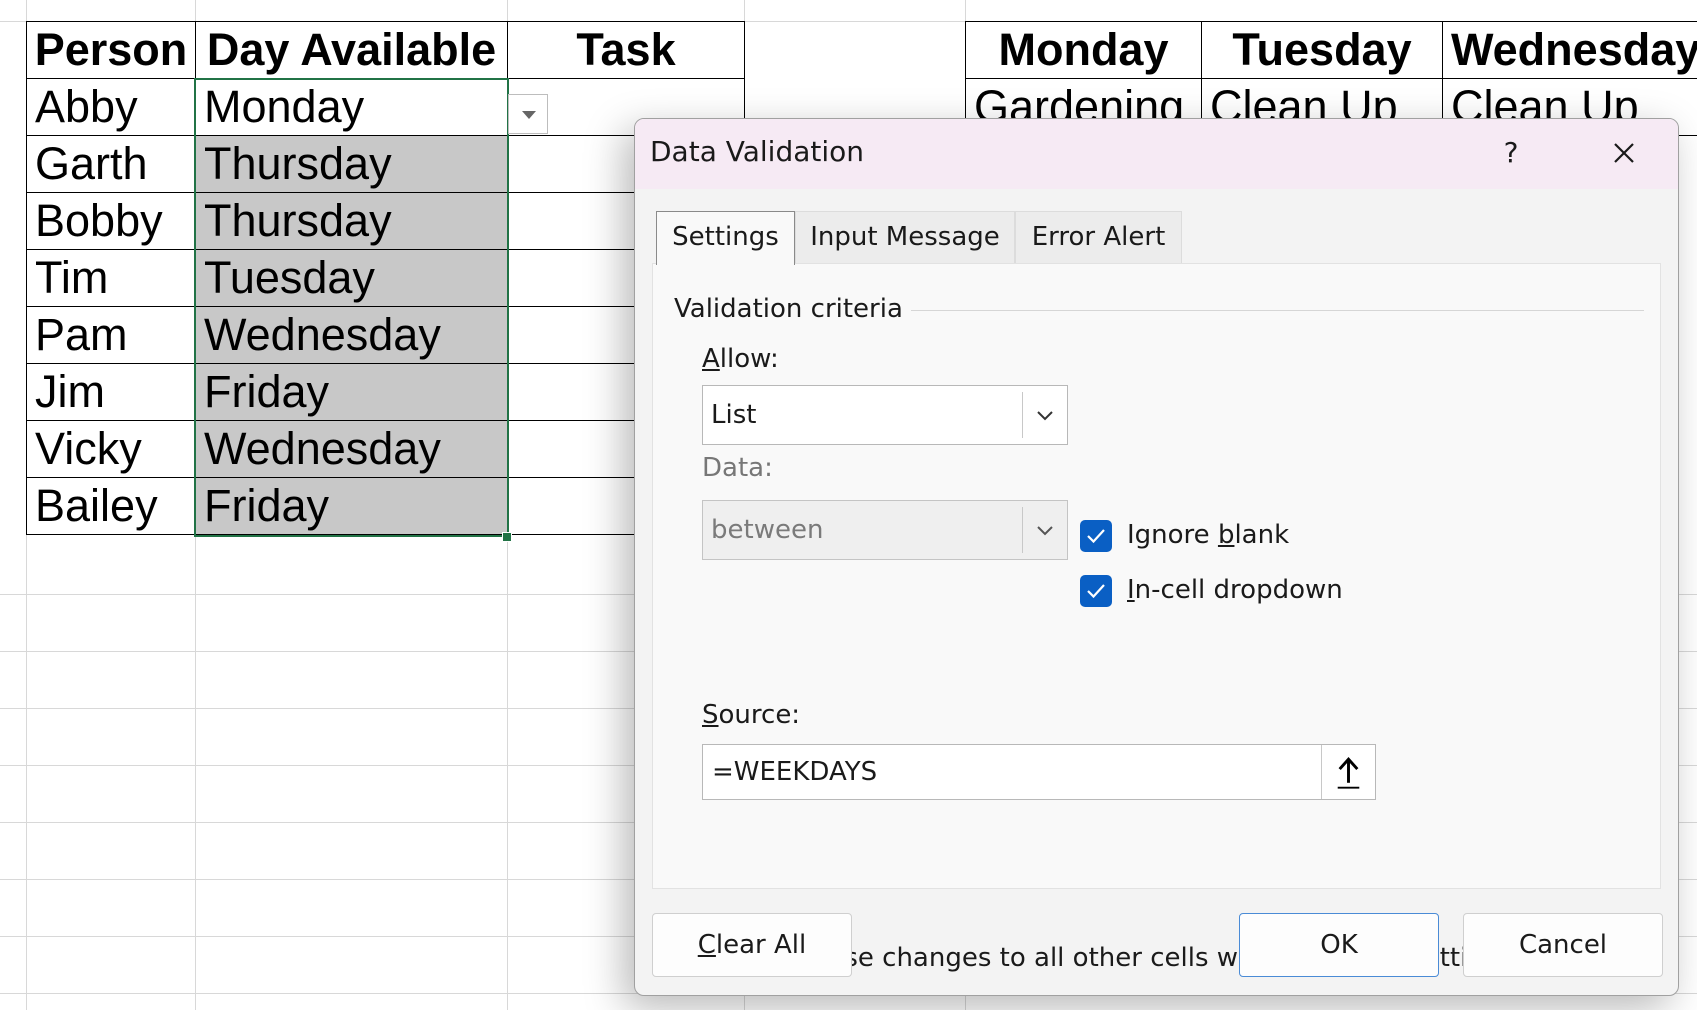 This screenshot has width=1697, height=1010. Describe the element at coordinates (1208, 535) in the screenshot. I see `ignore-blank-label: Ignore blank` at that location.